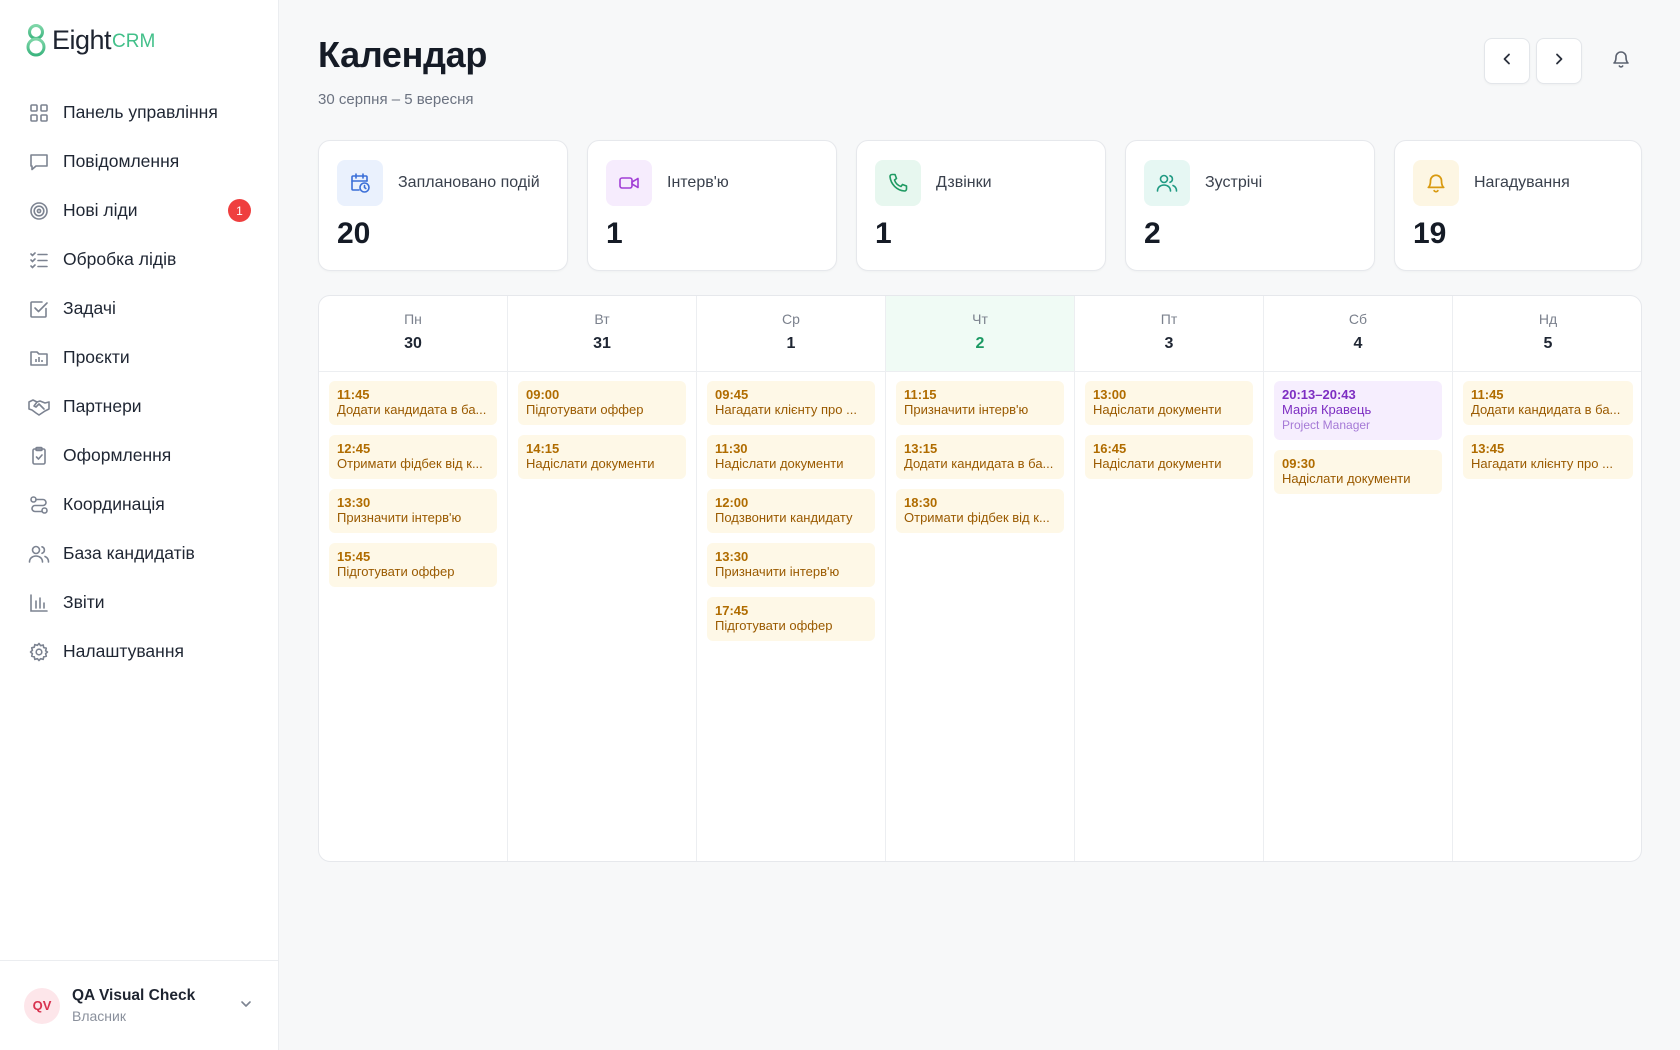 This screenshot has height=1050, width=1680. I want to click on calendar-meeting-event: 20:13–20:43 Марія Кравець Project Manager, so click(1358, 410).